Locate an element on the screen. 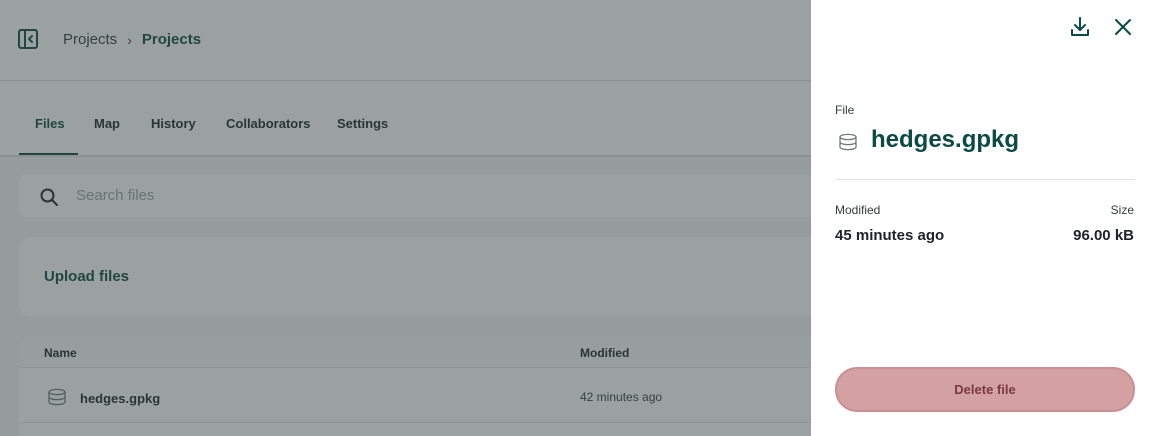 This screenshot has height=436, width=1154. divider is located at coordinates (985, 179).